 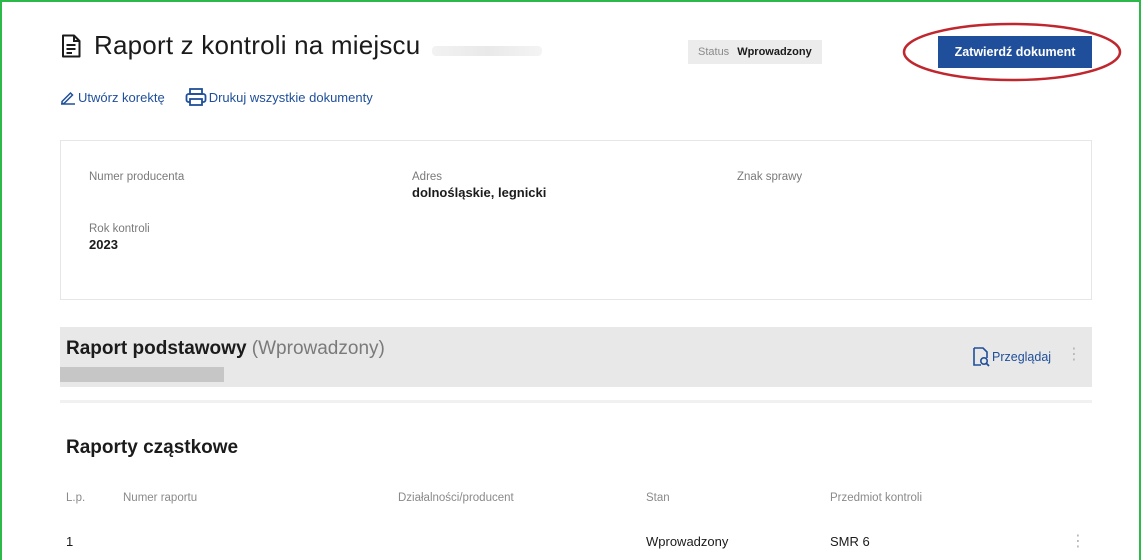 I want to click on column-header-report-number: Numer raportu, so click(x=160, y=498).